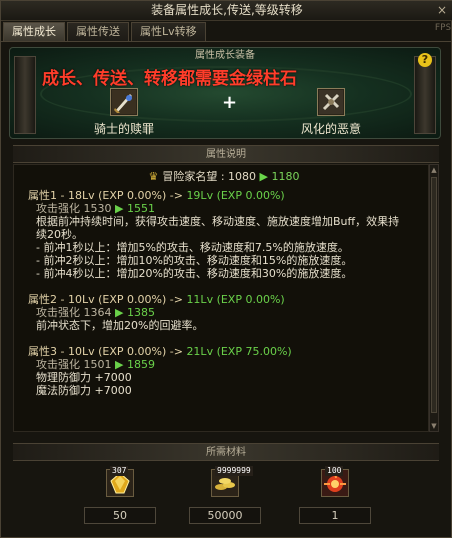 Image resolution: width=452 pixels, height=538 pixels. I want to click on tab-attribute-level-transfer: 属性Lv转移, so click(168, 31).